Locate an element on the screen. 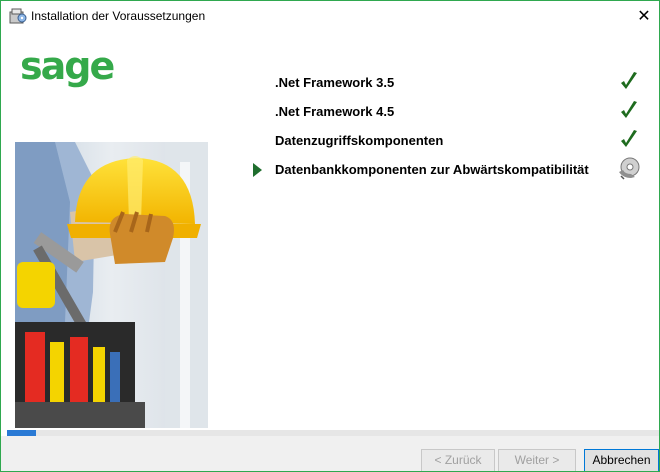 This screenshot has height=472, width=660. requirement-net-45: .Net Framework 4.5 is located at coordinates (448, 111).